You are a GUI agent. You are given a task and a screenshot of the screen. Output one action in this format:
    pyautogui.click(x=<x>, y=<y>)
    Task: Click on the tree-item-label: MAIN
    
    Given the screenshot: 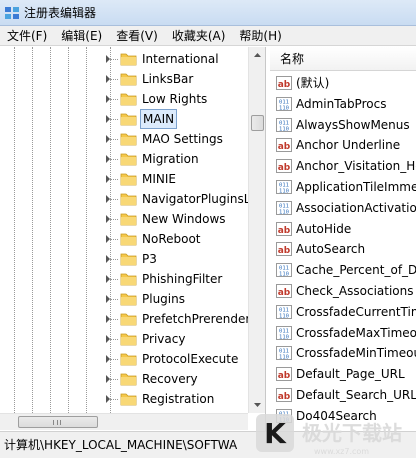 What is the action you would take?
    pyautogui.click(x=159, y=119)
    